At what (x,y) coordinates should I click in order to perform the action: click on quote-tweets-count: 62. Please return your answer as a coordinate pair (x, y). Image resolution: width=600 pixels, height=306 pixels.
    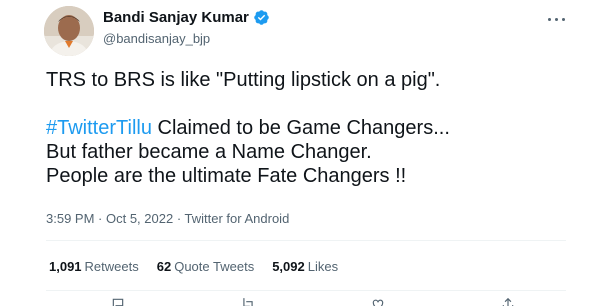
    Looking at the image, I should click on (164, 266).